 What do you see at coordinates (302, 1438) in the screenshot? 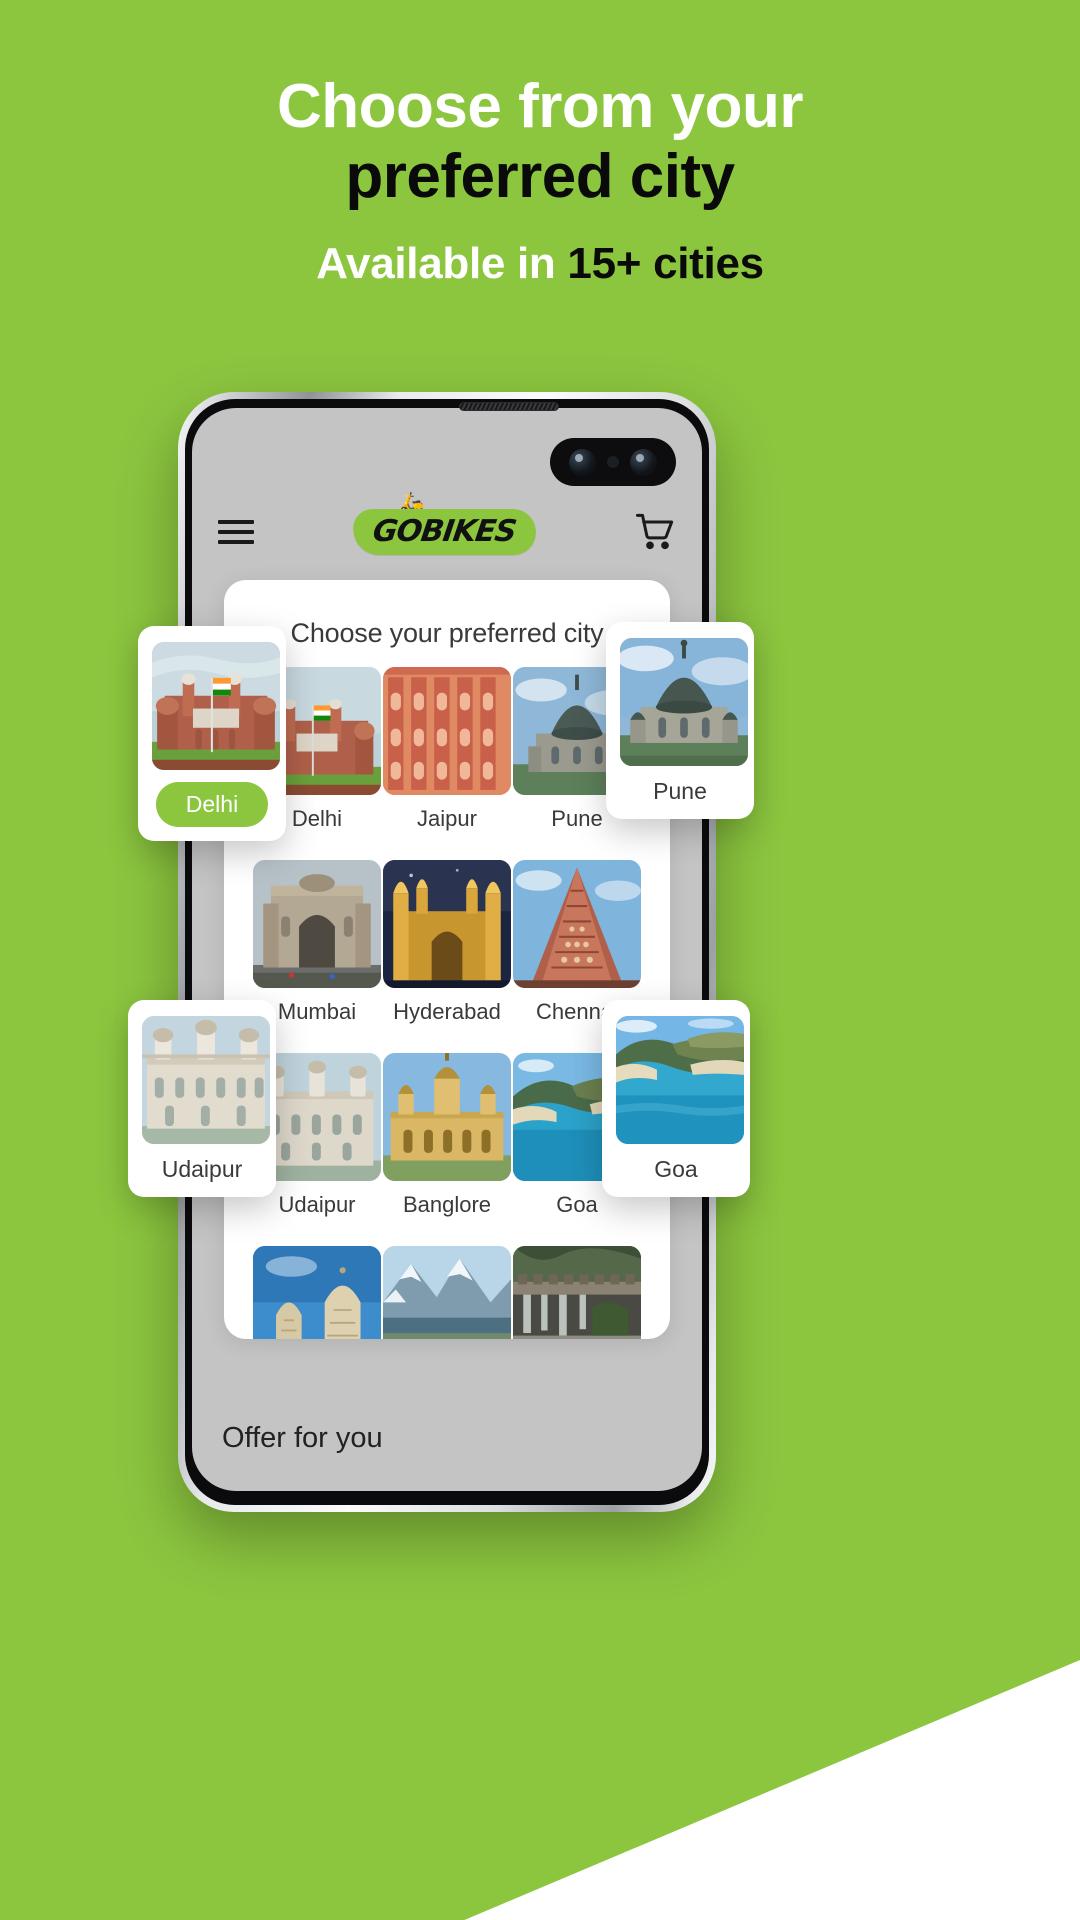
I see `offer-title: Offer for you` at bounding box center [302, 1438].